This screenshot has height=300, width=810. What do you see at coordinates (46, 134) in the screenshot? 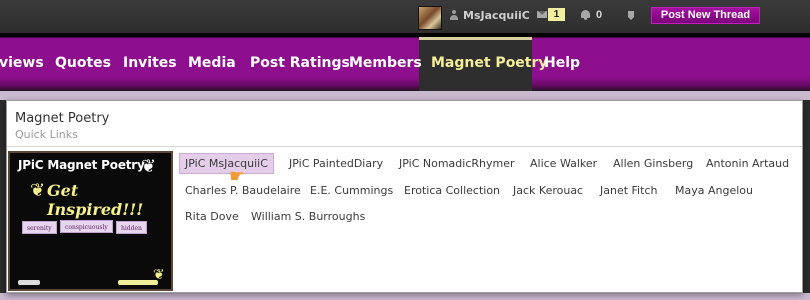
I see `dropdown-subtitle: Quick Links` at bounding box center [46, 134].